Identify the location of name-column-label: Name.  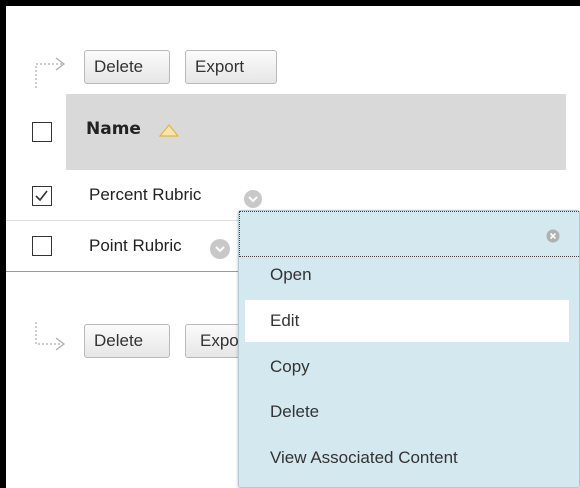
(113, 129).